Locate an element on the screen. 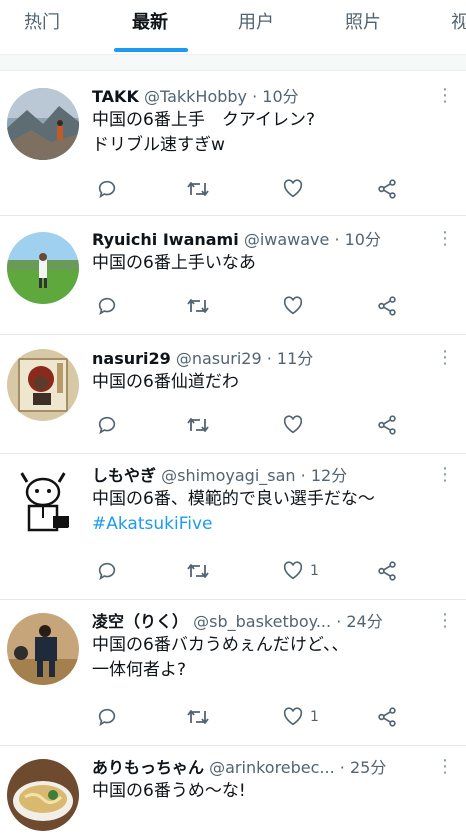 Image resolution: width=466 pixels, height=836 pixels. tweet-text-line: 一体何者よ? is located at coordinates (139, 670).